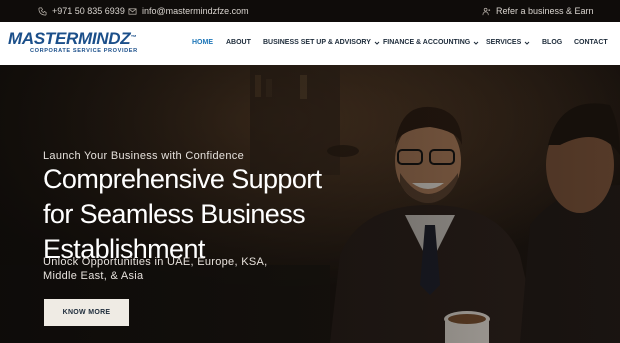  I want to click on referral-text: Refer a business & Earn, so click(545, 11).